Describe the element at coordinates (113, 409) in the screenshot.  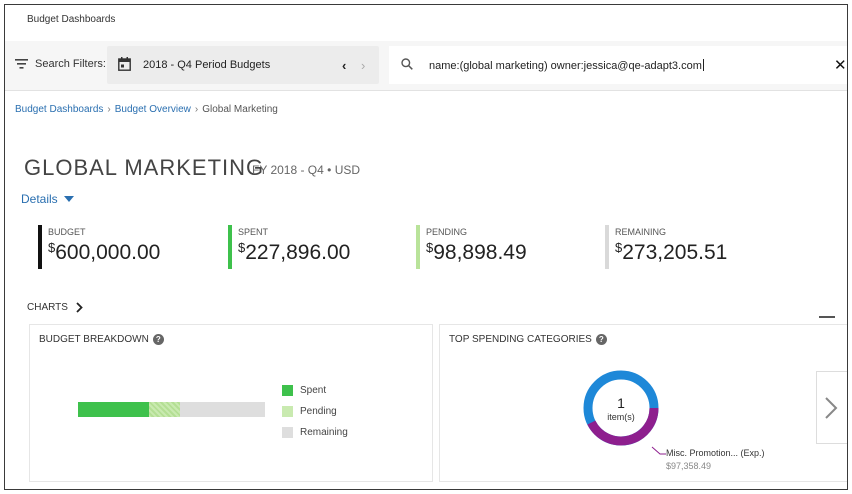
I see `bar-segment-spent` at that location.